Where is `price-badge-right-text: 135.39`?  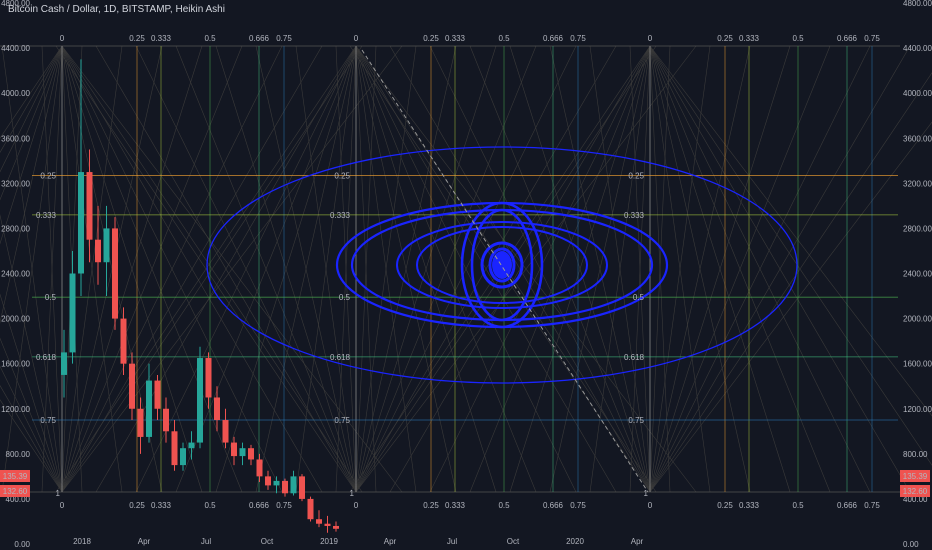
price-badge-right-text: 135.39 is located at coordinates (915, 476).